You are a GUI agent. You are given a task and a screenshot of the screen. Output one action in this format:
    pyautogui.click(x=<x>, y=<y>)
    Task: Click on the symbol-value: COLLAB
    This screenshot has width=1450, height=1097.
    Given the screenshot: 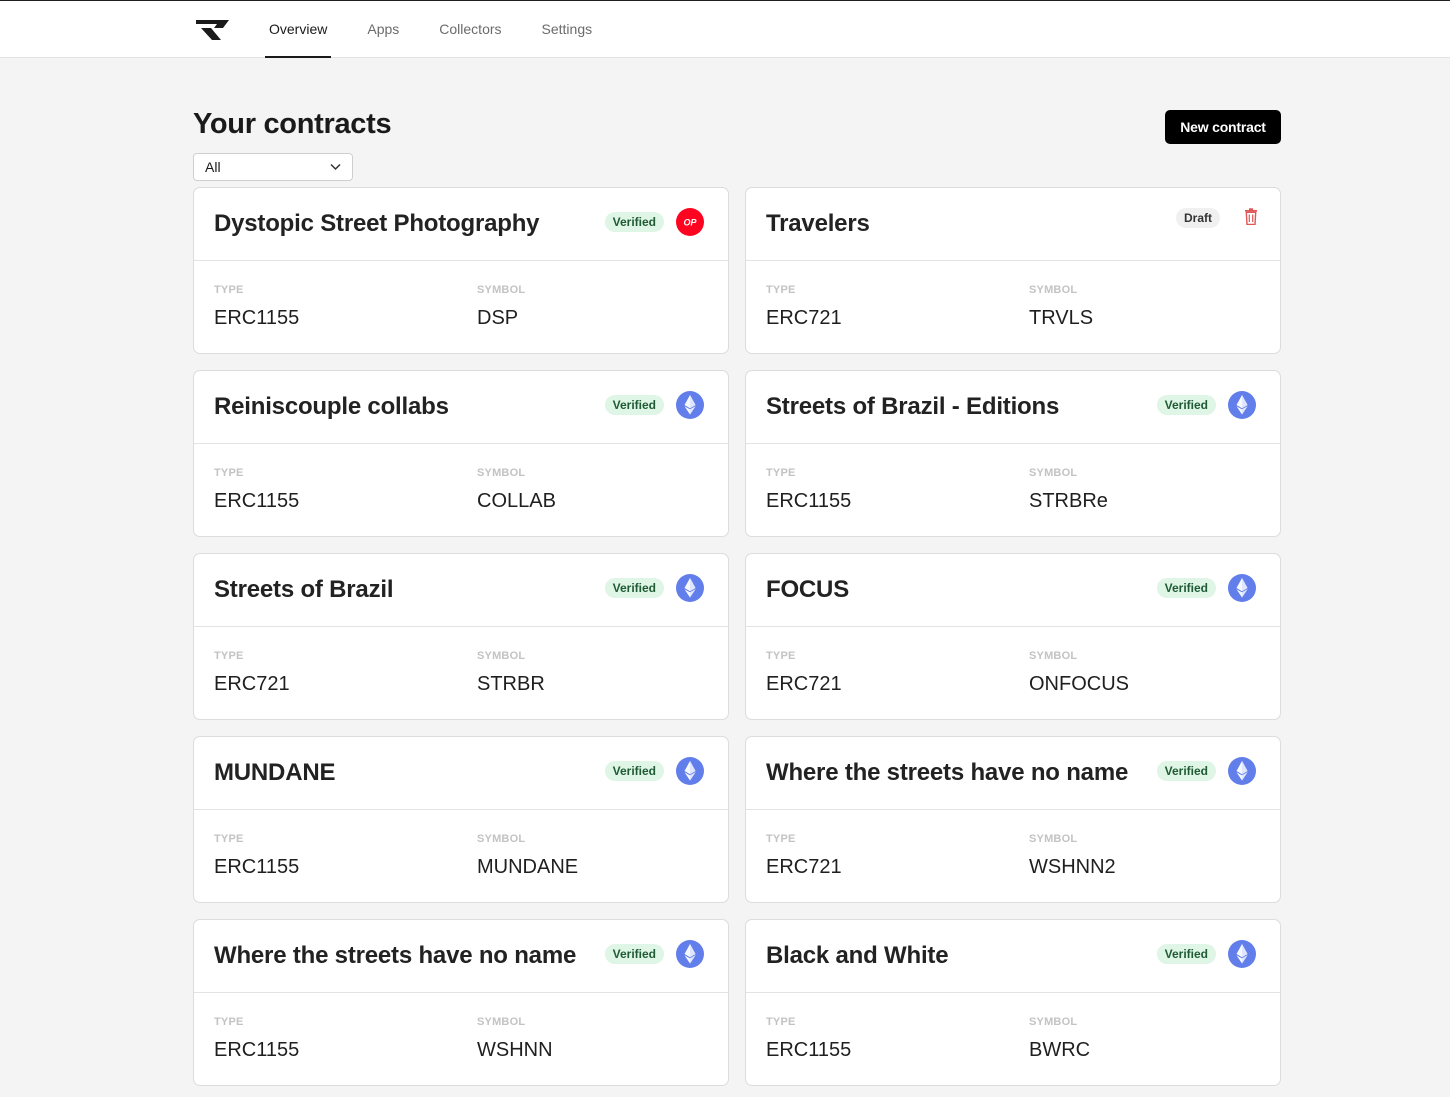 What is the action you would take?
    pyautogui.click(x=516, y=501)
    